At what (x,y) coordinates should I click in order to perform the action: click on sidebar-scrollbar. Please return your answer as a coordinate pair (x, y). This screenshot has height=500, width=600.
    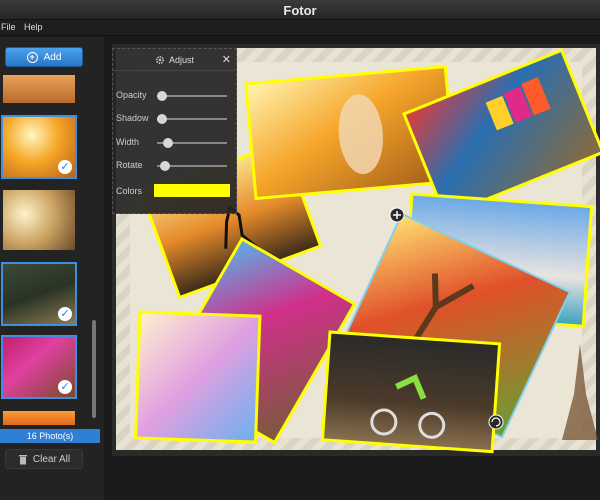
    Looking at the image, I should click on (94, 369).